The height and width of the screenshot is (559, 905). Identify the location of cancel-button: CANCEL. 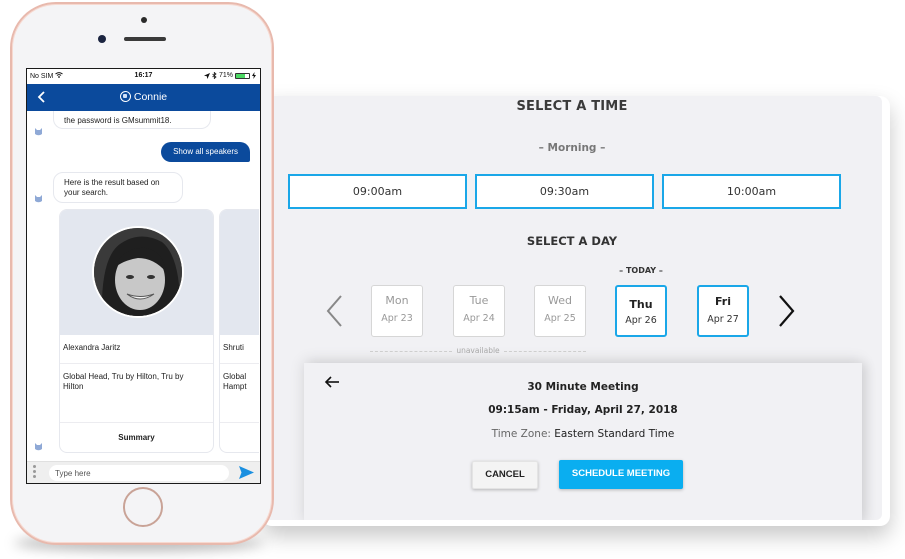
(505, 475).